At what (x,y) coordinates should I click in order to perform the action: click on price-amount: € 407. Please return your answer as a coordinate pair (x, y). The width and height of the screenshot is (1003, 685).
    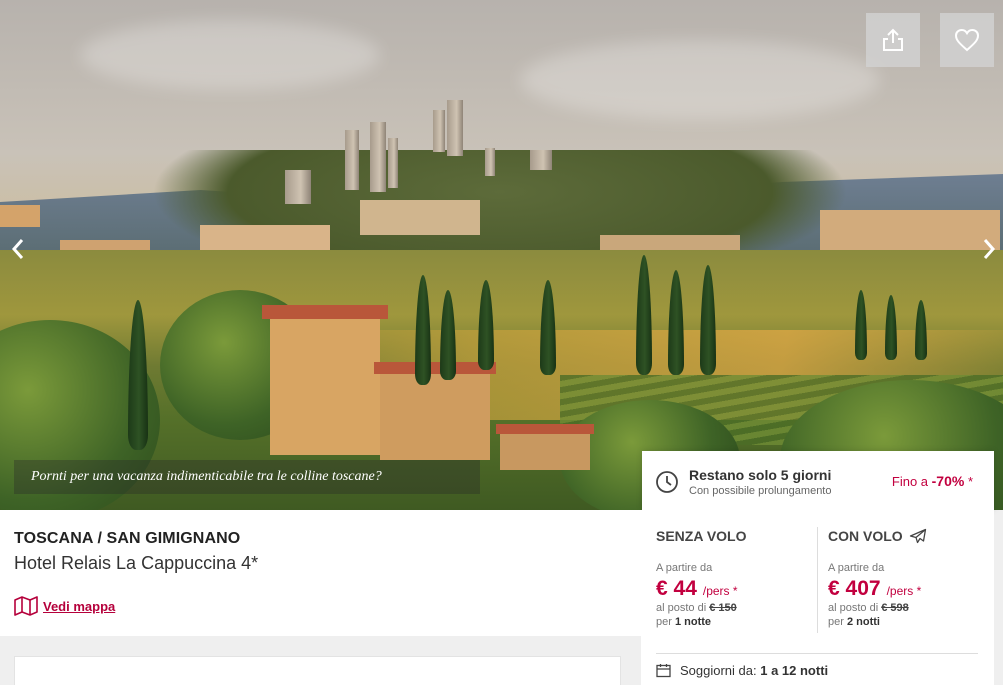
    Looking at the image, I should click on (854, 588).